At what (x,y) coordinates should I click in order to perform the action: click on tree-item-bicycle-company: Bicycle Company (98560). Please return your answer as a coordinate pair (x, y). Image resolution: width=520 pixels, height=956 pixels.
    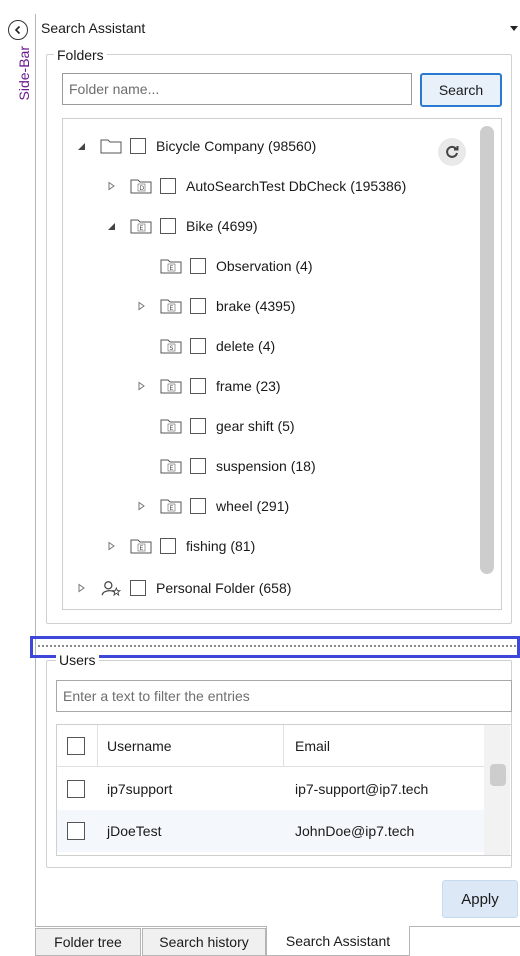
    Looking at the image, I should click on (196, 146).